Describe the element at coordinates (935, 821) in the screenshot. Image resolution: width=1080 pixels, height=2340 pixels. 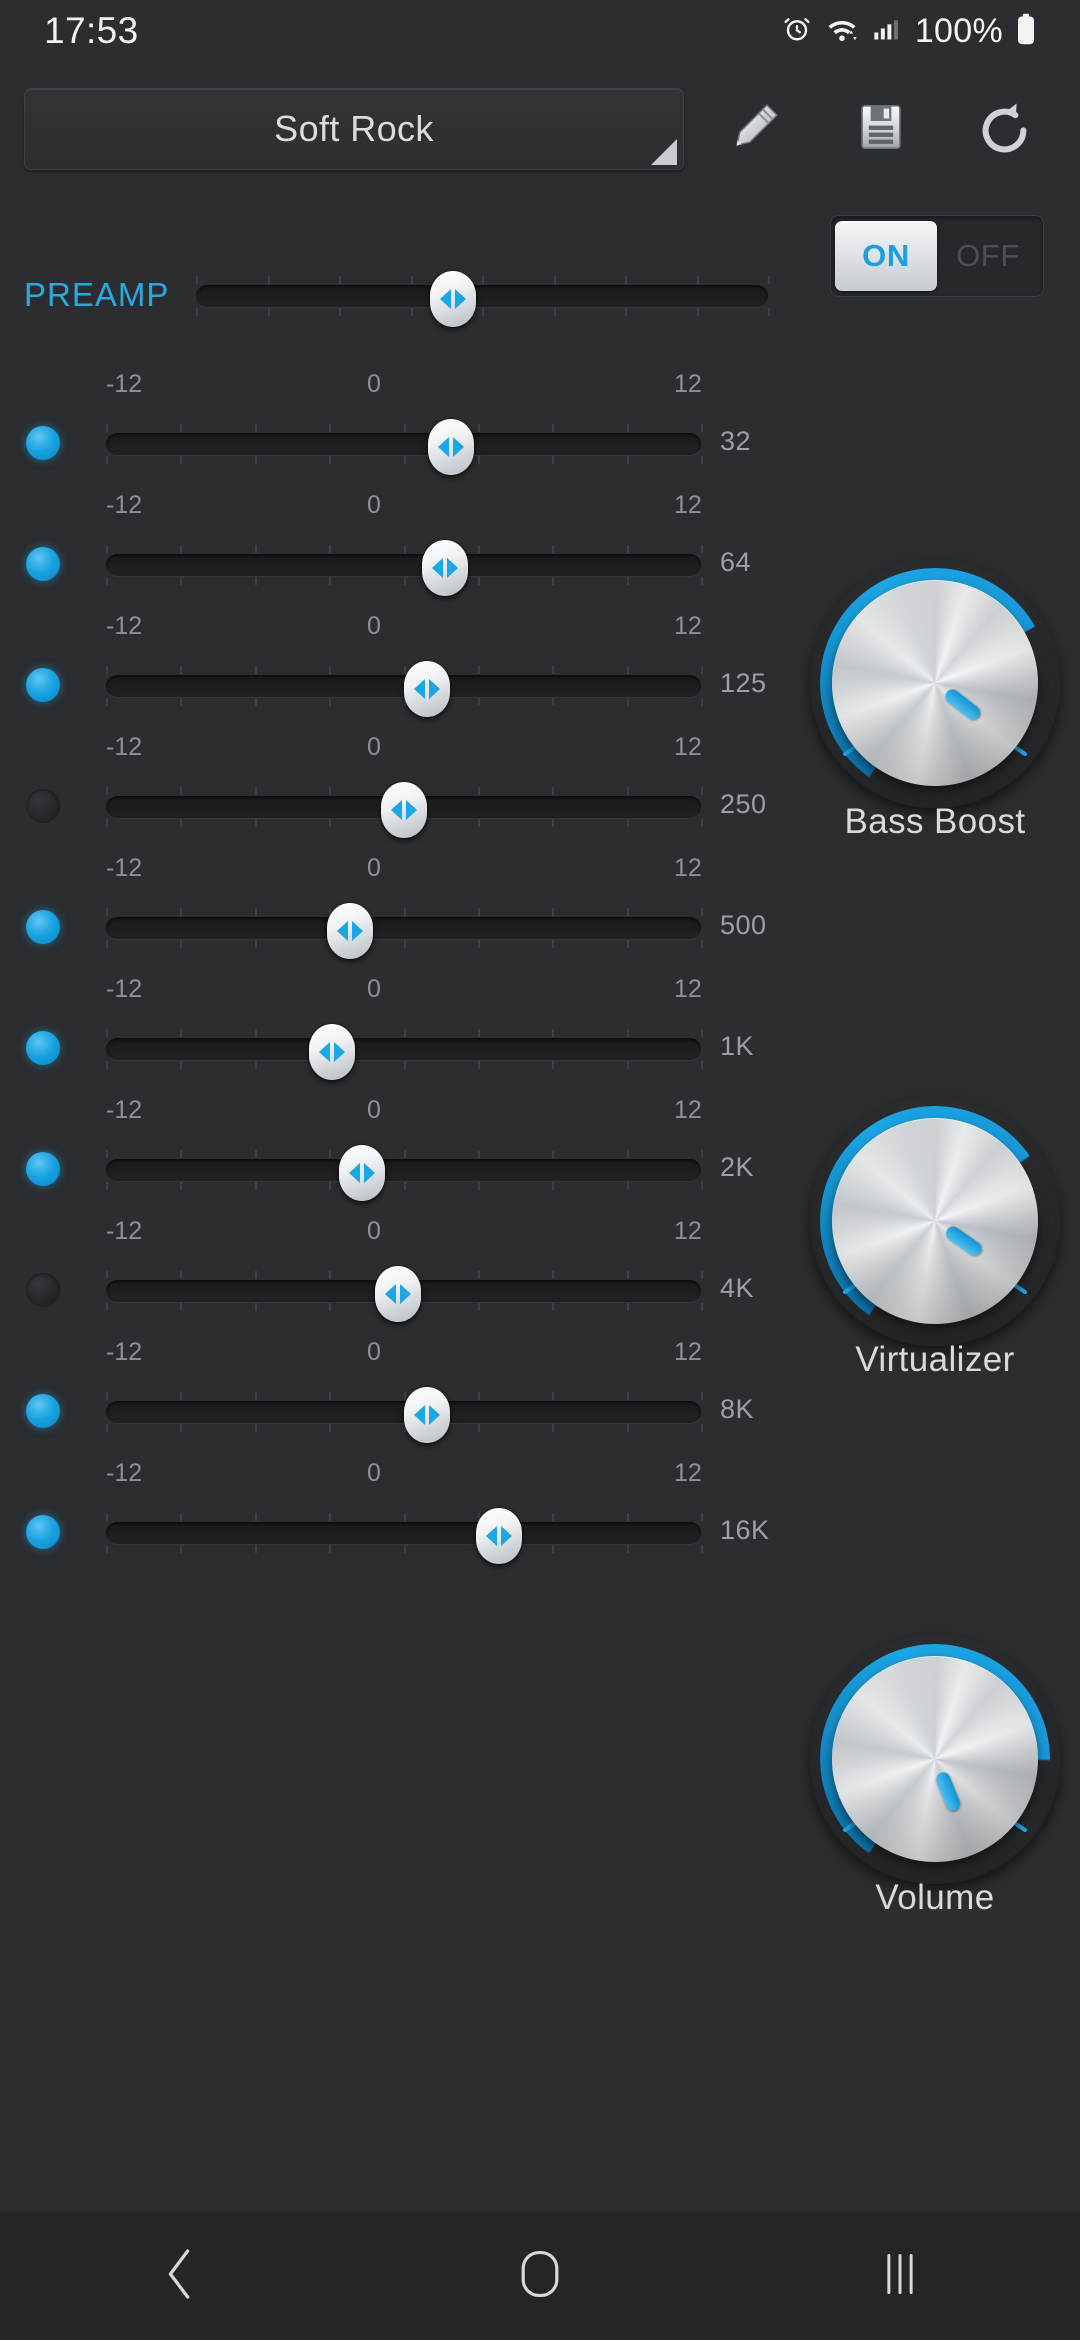
I see `knob-label: Bass Boost` at that location.